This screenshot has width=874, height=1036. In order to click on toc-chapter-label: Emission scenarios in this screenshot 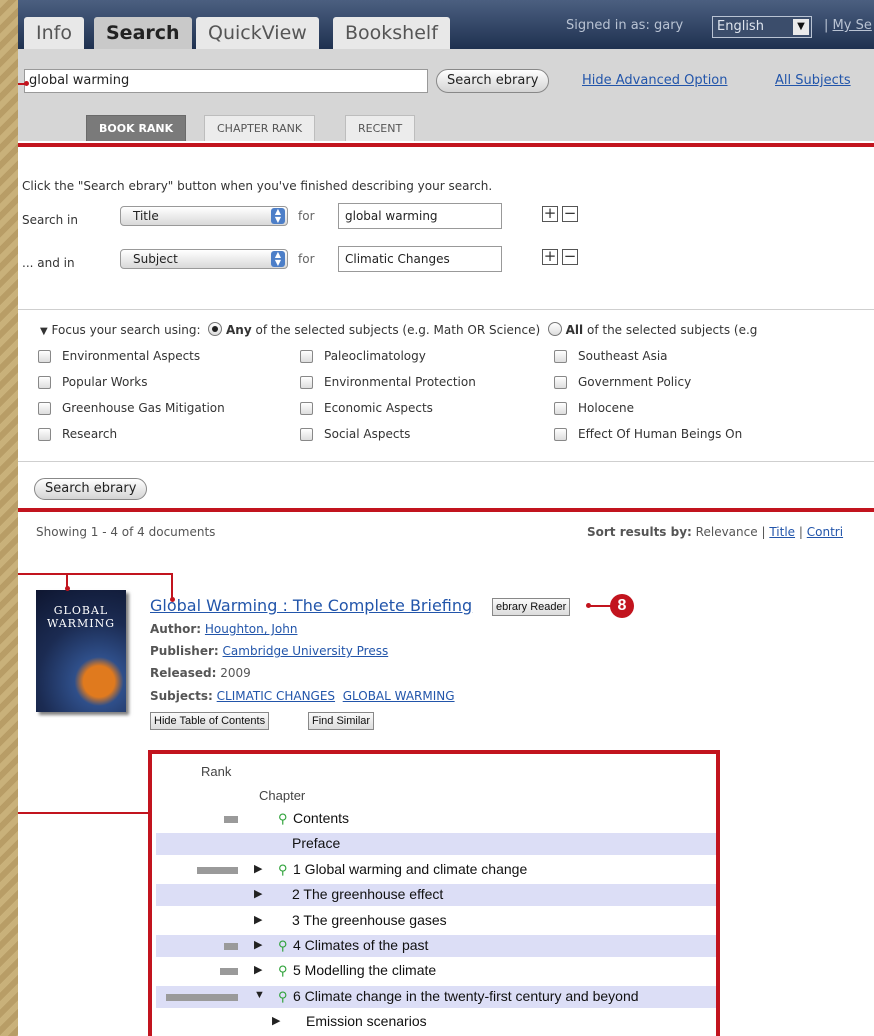, I will do `click(366, 1021)`.